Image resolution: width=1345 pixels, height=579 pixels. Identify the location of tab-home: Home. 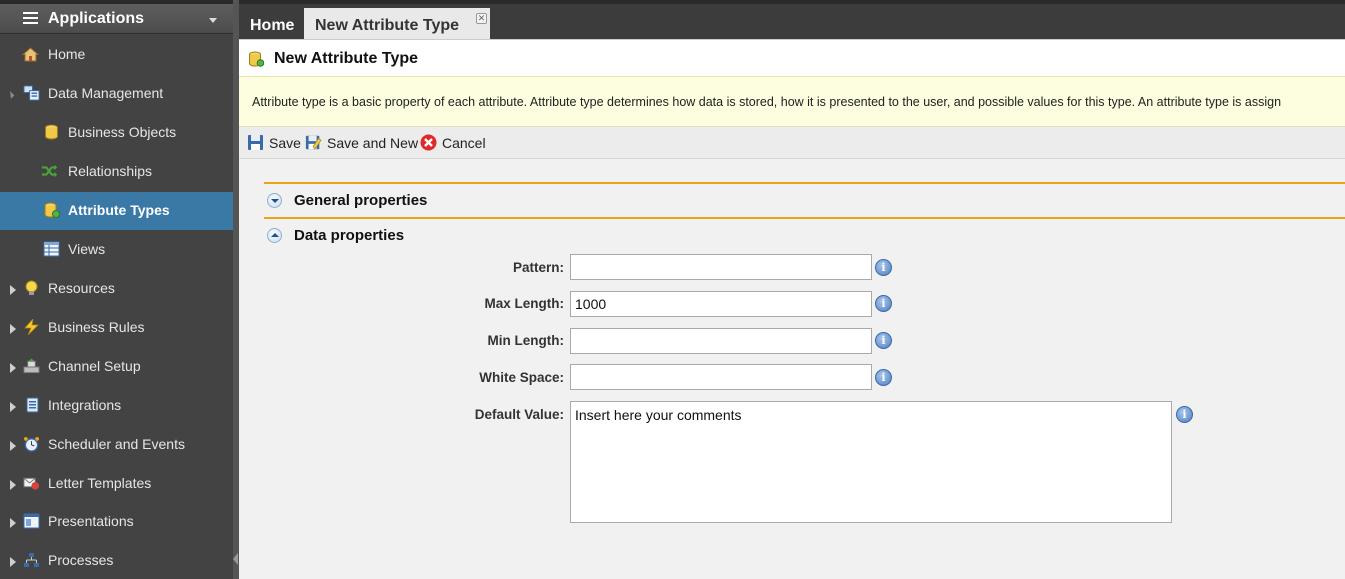
(271, 25).